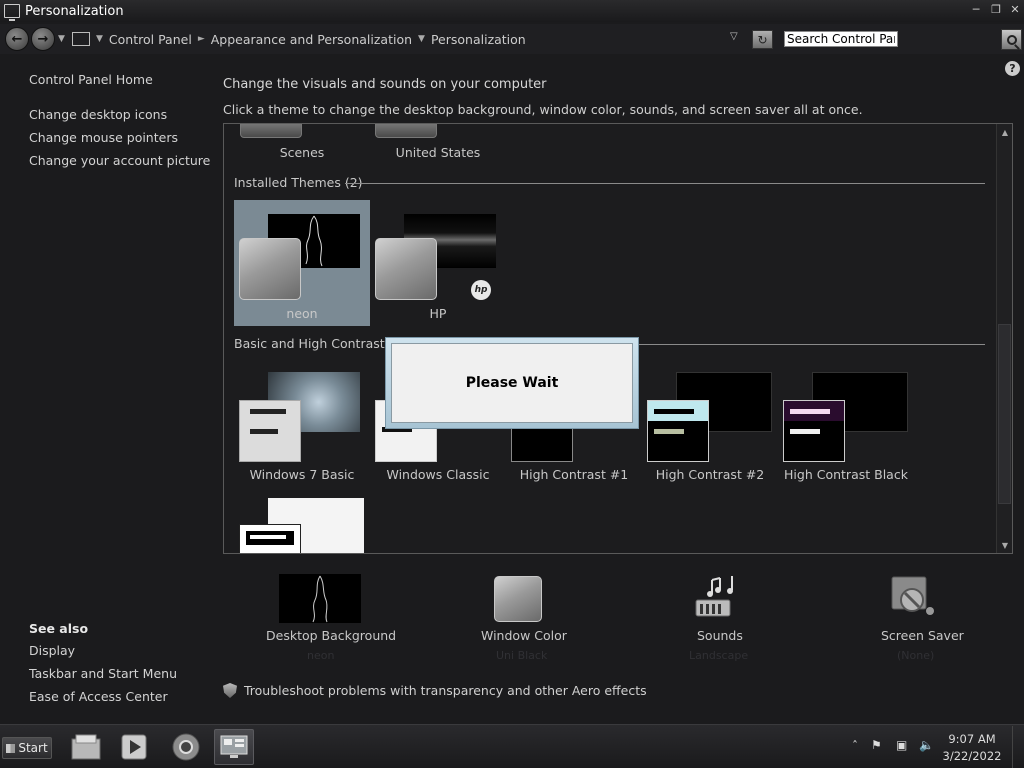  What do you see at coordinates (1004, 132) in the screenshot?
I see `scroll-up-arrow: ▲` at bounding box center [1004, 132].